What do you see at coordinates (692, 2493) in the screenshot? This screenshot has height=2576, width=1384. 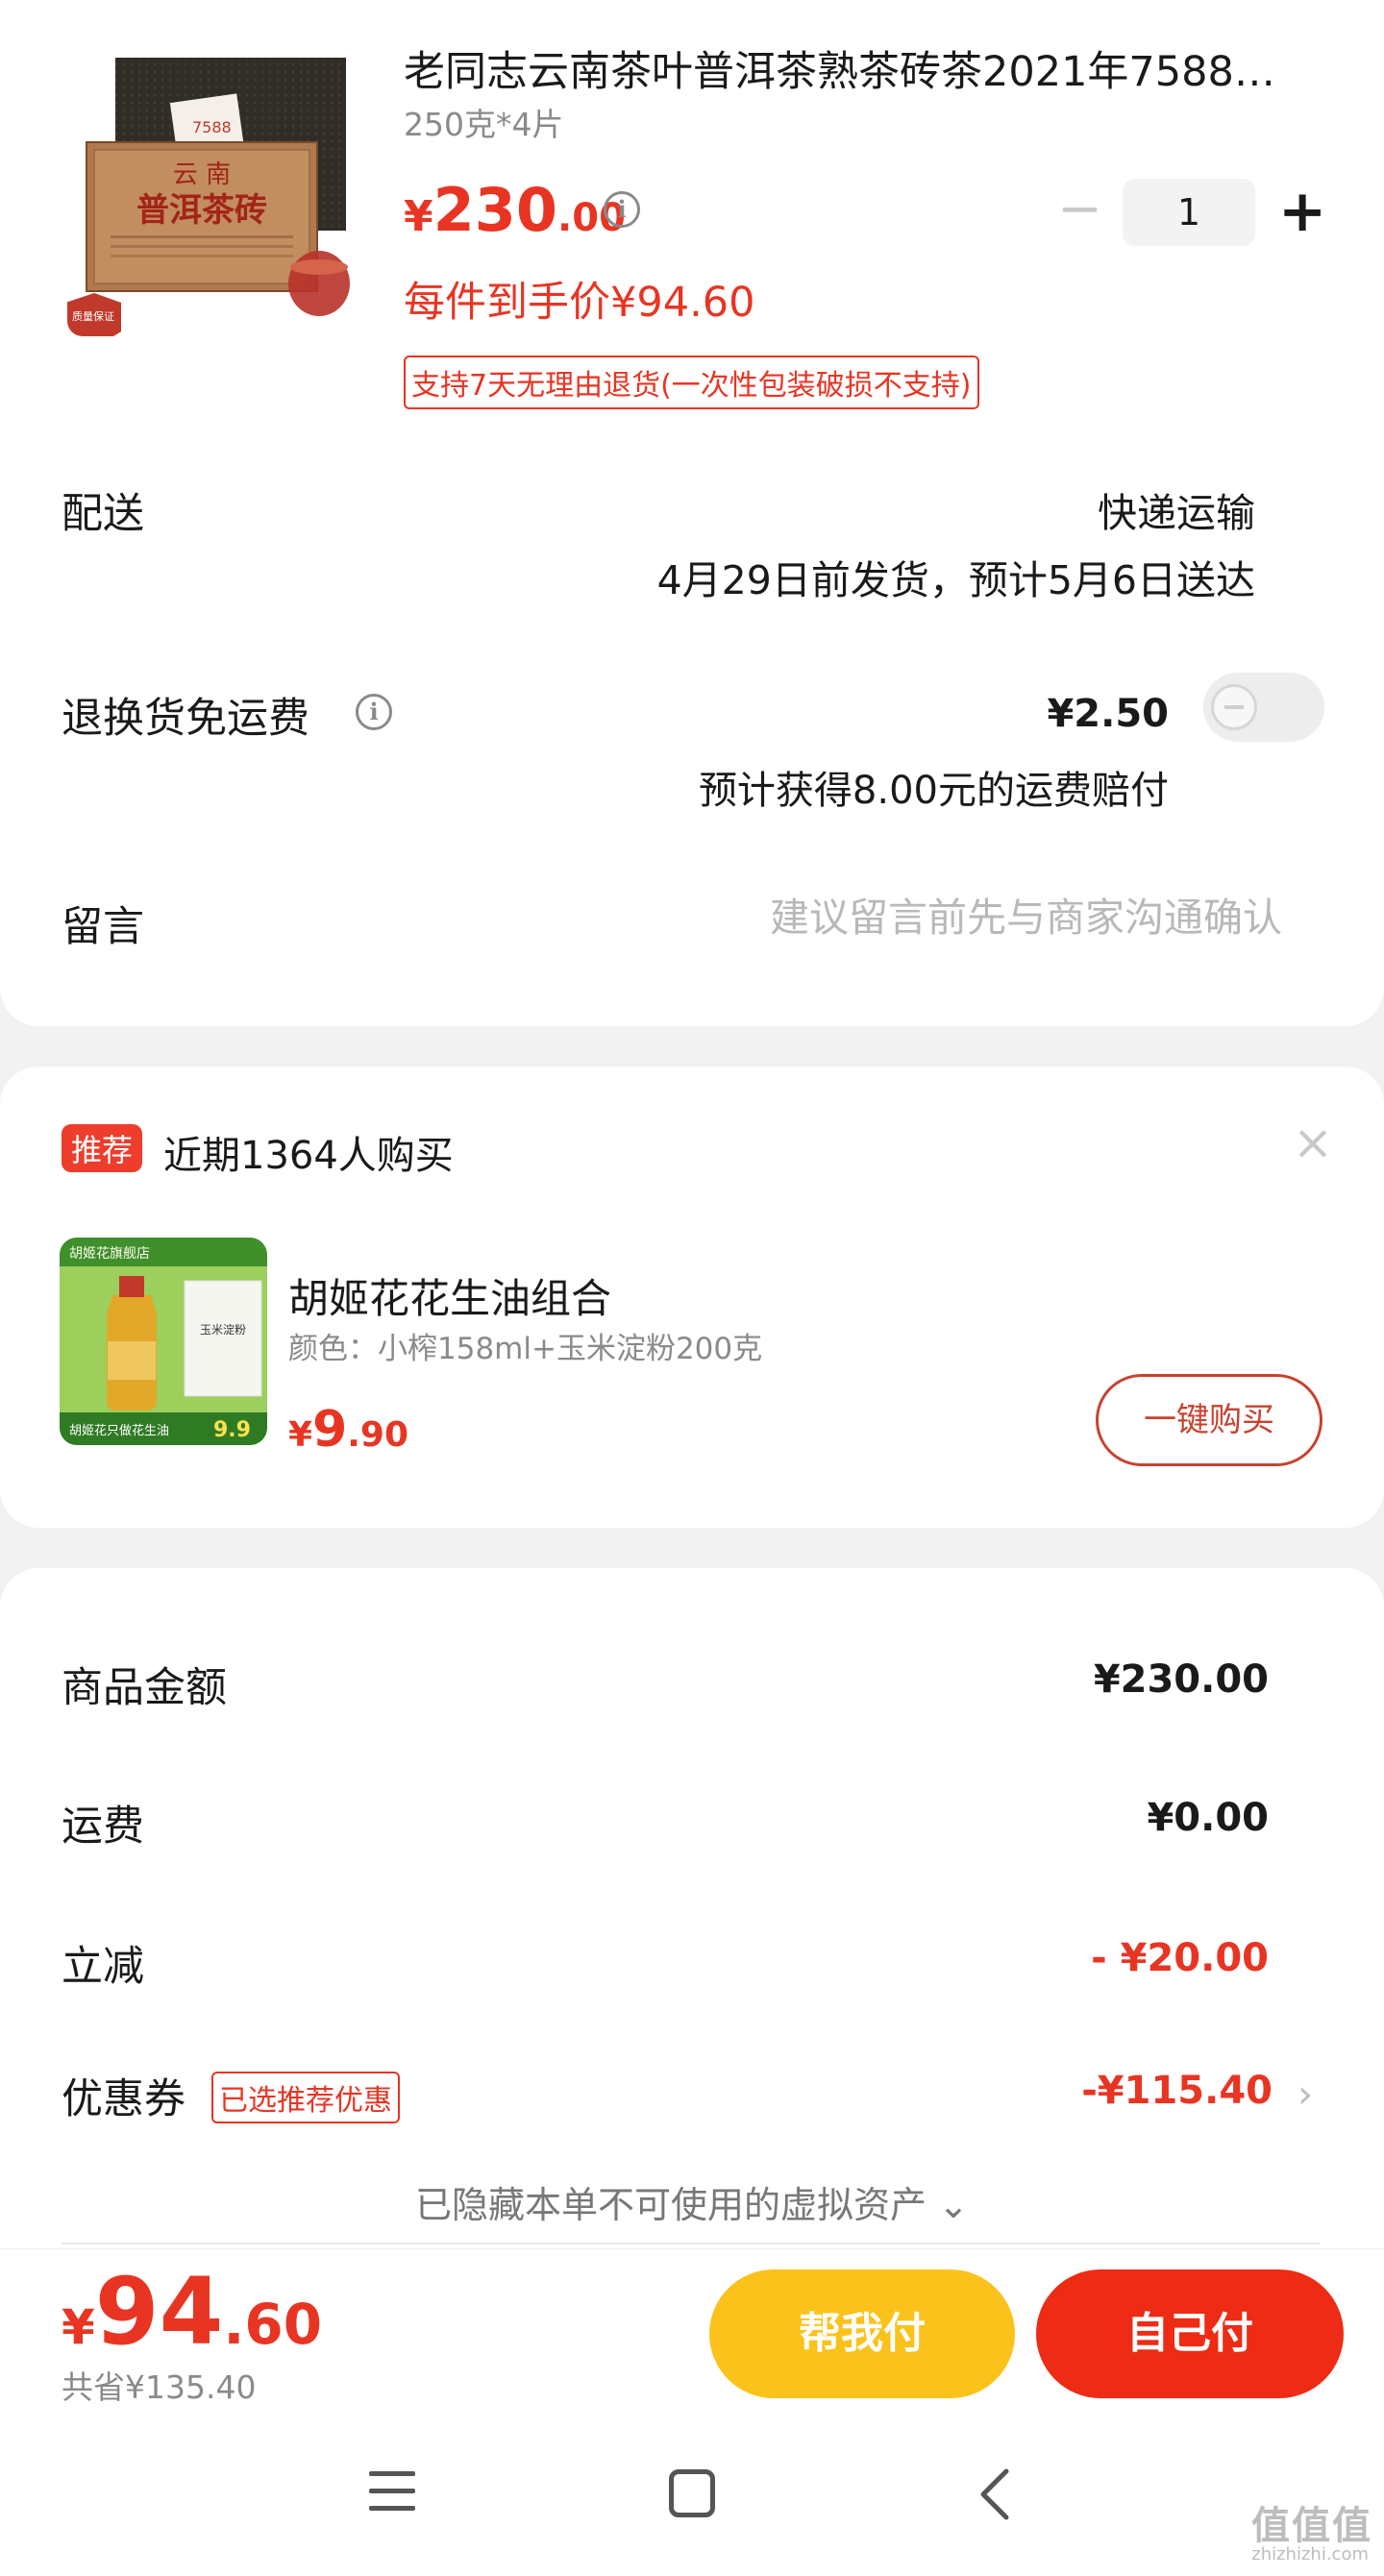 I see `home-icon` at bounding box center [692, 2493].